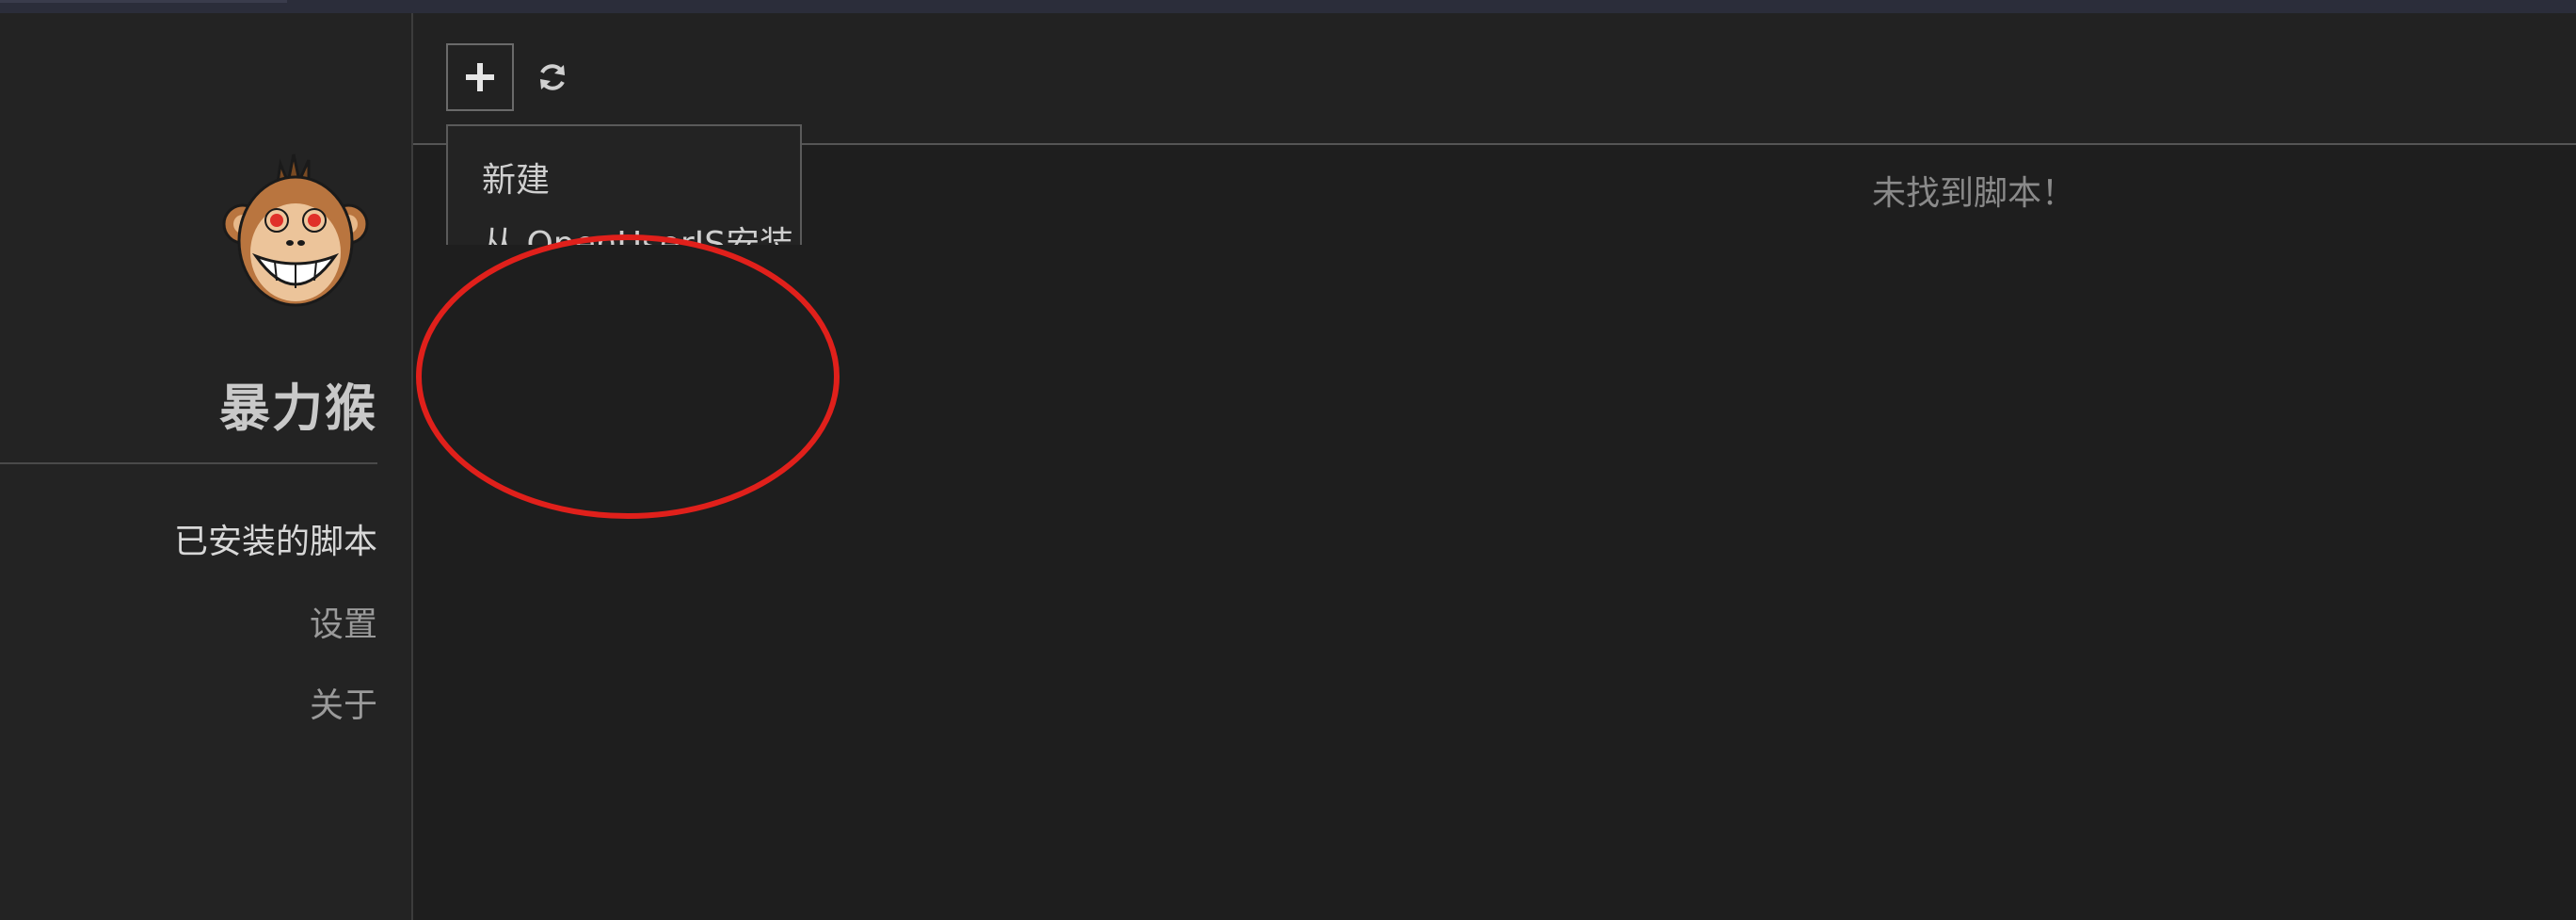 The width and height of the screenshot is (2576, 920). Describe the element at coordinates (516, 177) in the screenshot. I see `menu-item-new: 新建` at that location.